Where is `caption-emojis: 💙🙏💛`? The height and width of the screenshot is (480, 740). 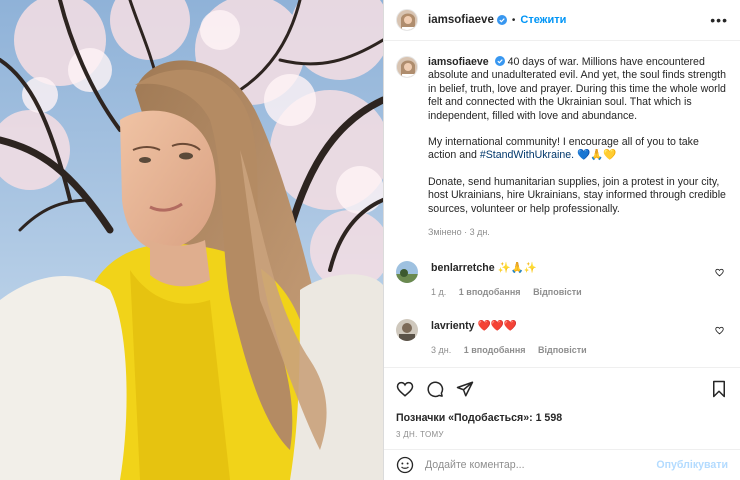
caption-emojis: 💙🙏💛 is located at coordinates (597, 155).